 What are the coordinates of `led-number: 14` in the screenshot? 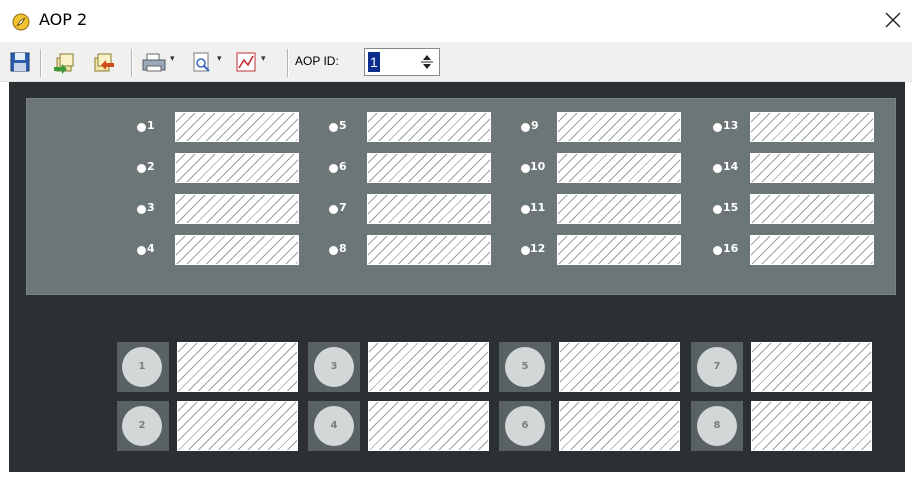 It's located at (731, 166).